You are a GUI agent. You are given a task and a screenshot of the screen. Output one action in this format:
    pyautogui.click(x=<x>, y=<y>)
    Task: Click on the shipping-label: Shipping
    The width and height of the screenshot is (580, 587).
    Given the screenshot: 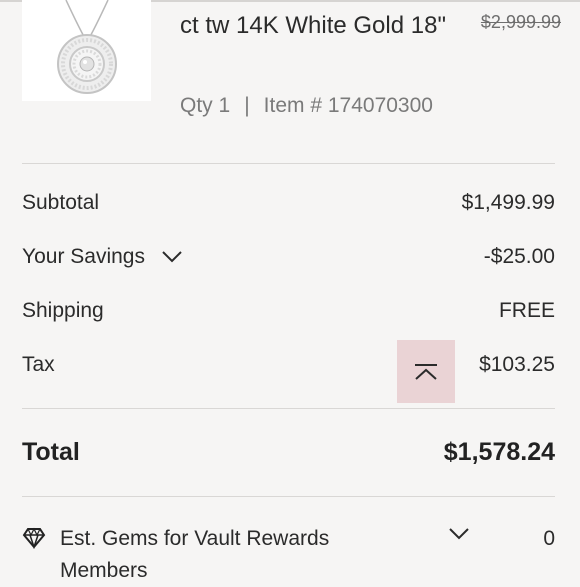 What is the action you would take?
    pyautogui.click(x=63, y=310)
    